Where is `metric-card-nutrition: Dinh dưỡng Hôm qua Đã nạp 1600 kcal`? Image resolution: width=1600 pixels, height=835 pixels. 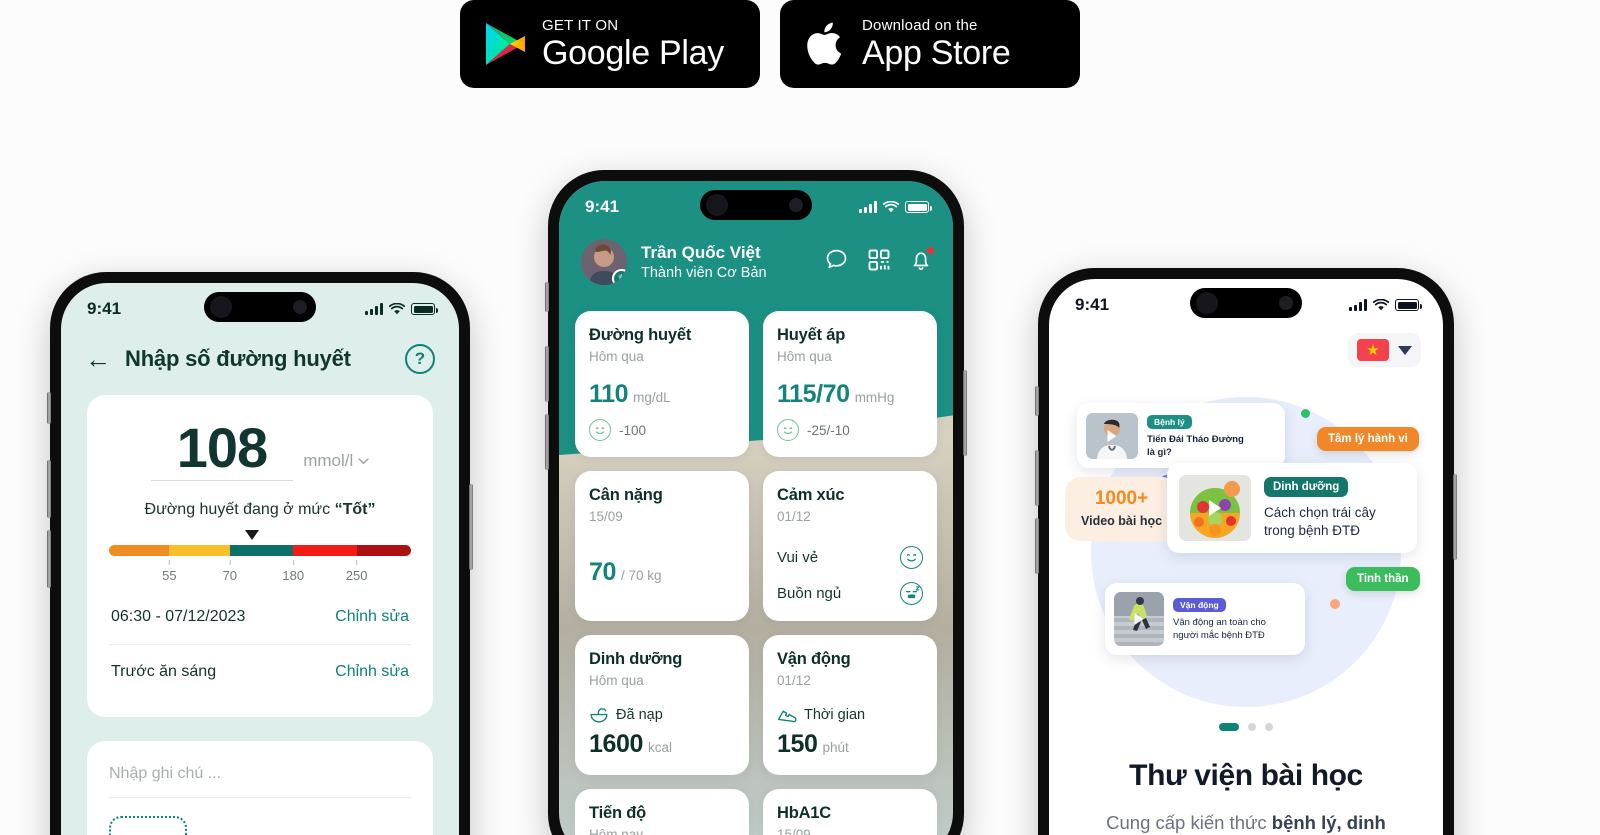 metric-card-nutrition: Dinh dưỡng Hôm qua Đã nạp 1600 kcal is located at coordinates (662, 705).